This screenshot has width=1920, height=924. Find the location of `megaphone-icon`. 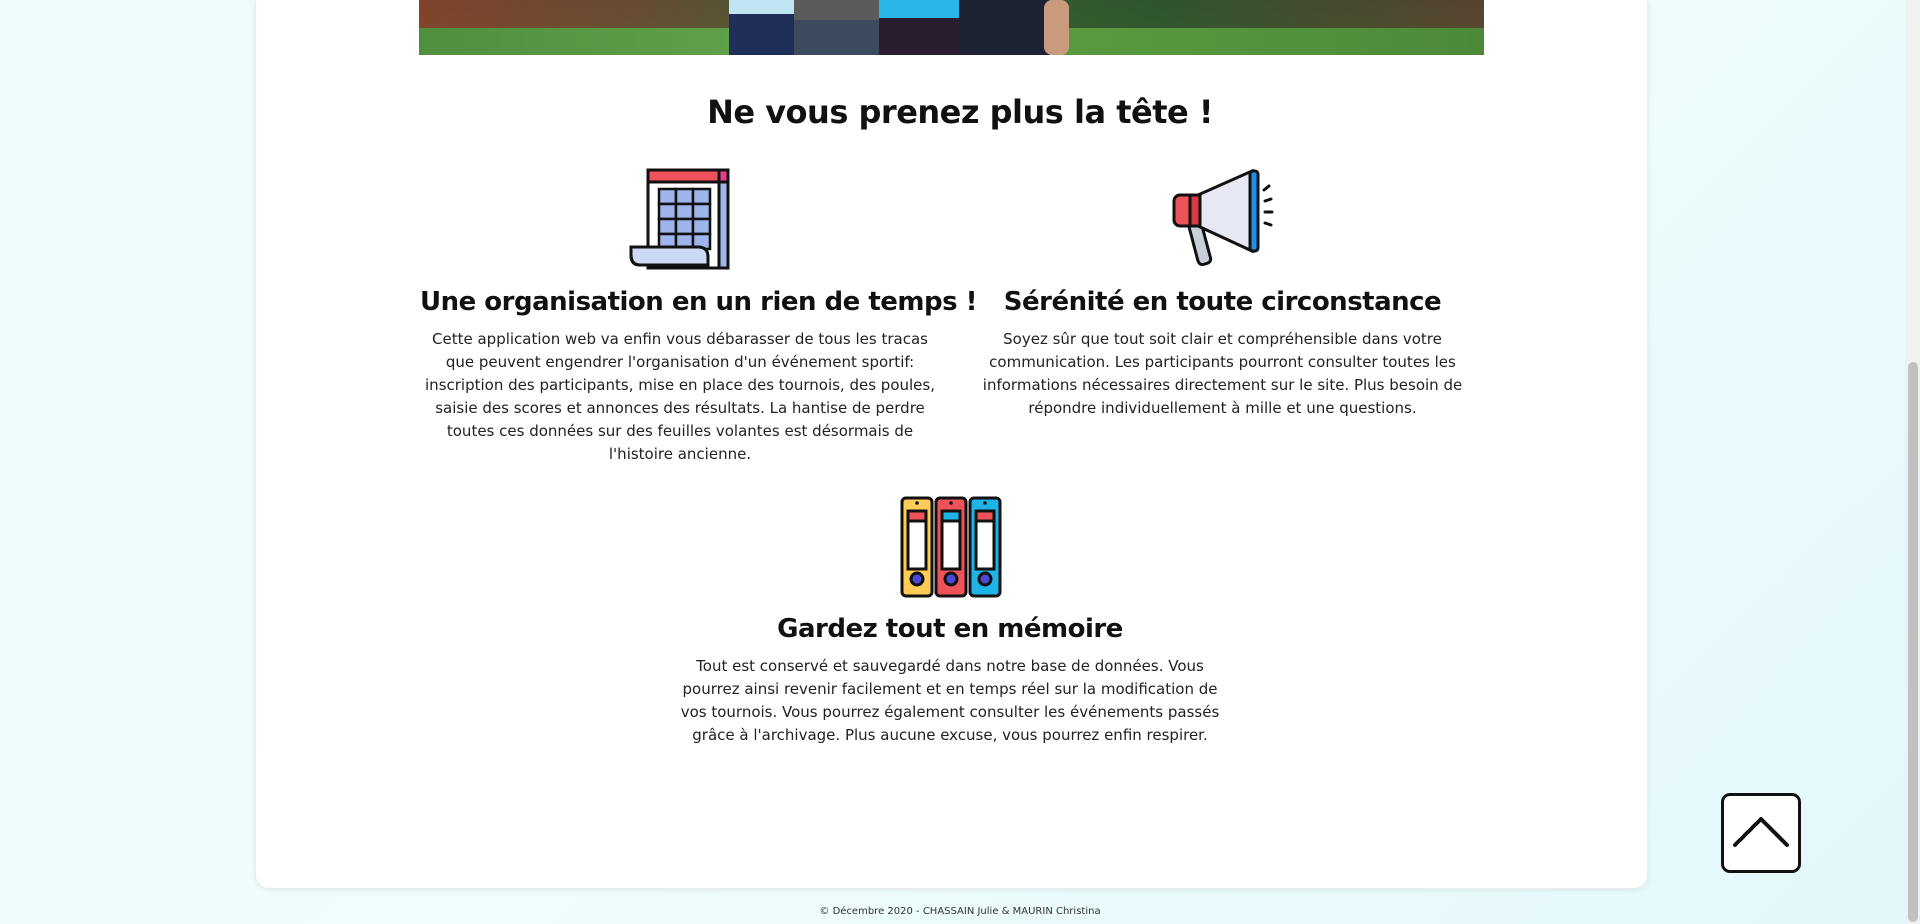

megaphone-icon is located at coordinates (1223, 220).